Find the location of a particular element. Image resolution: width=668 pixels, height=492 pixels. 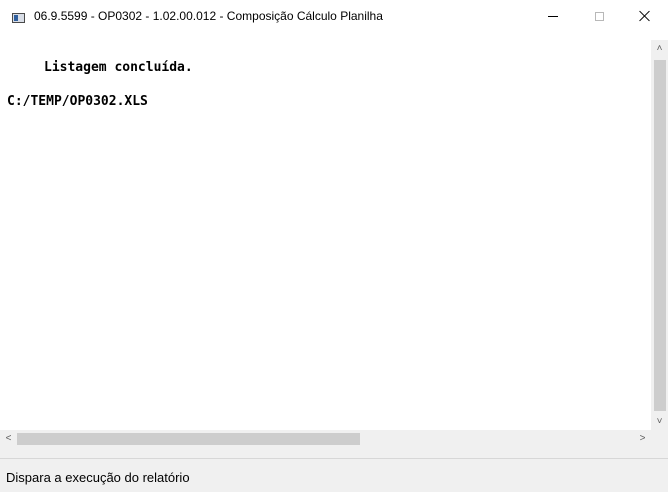

vertical-scrollbar: ˄ ˅ is located at coordinates (659, 235).